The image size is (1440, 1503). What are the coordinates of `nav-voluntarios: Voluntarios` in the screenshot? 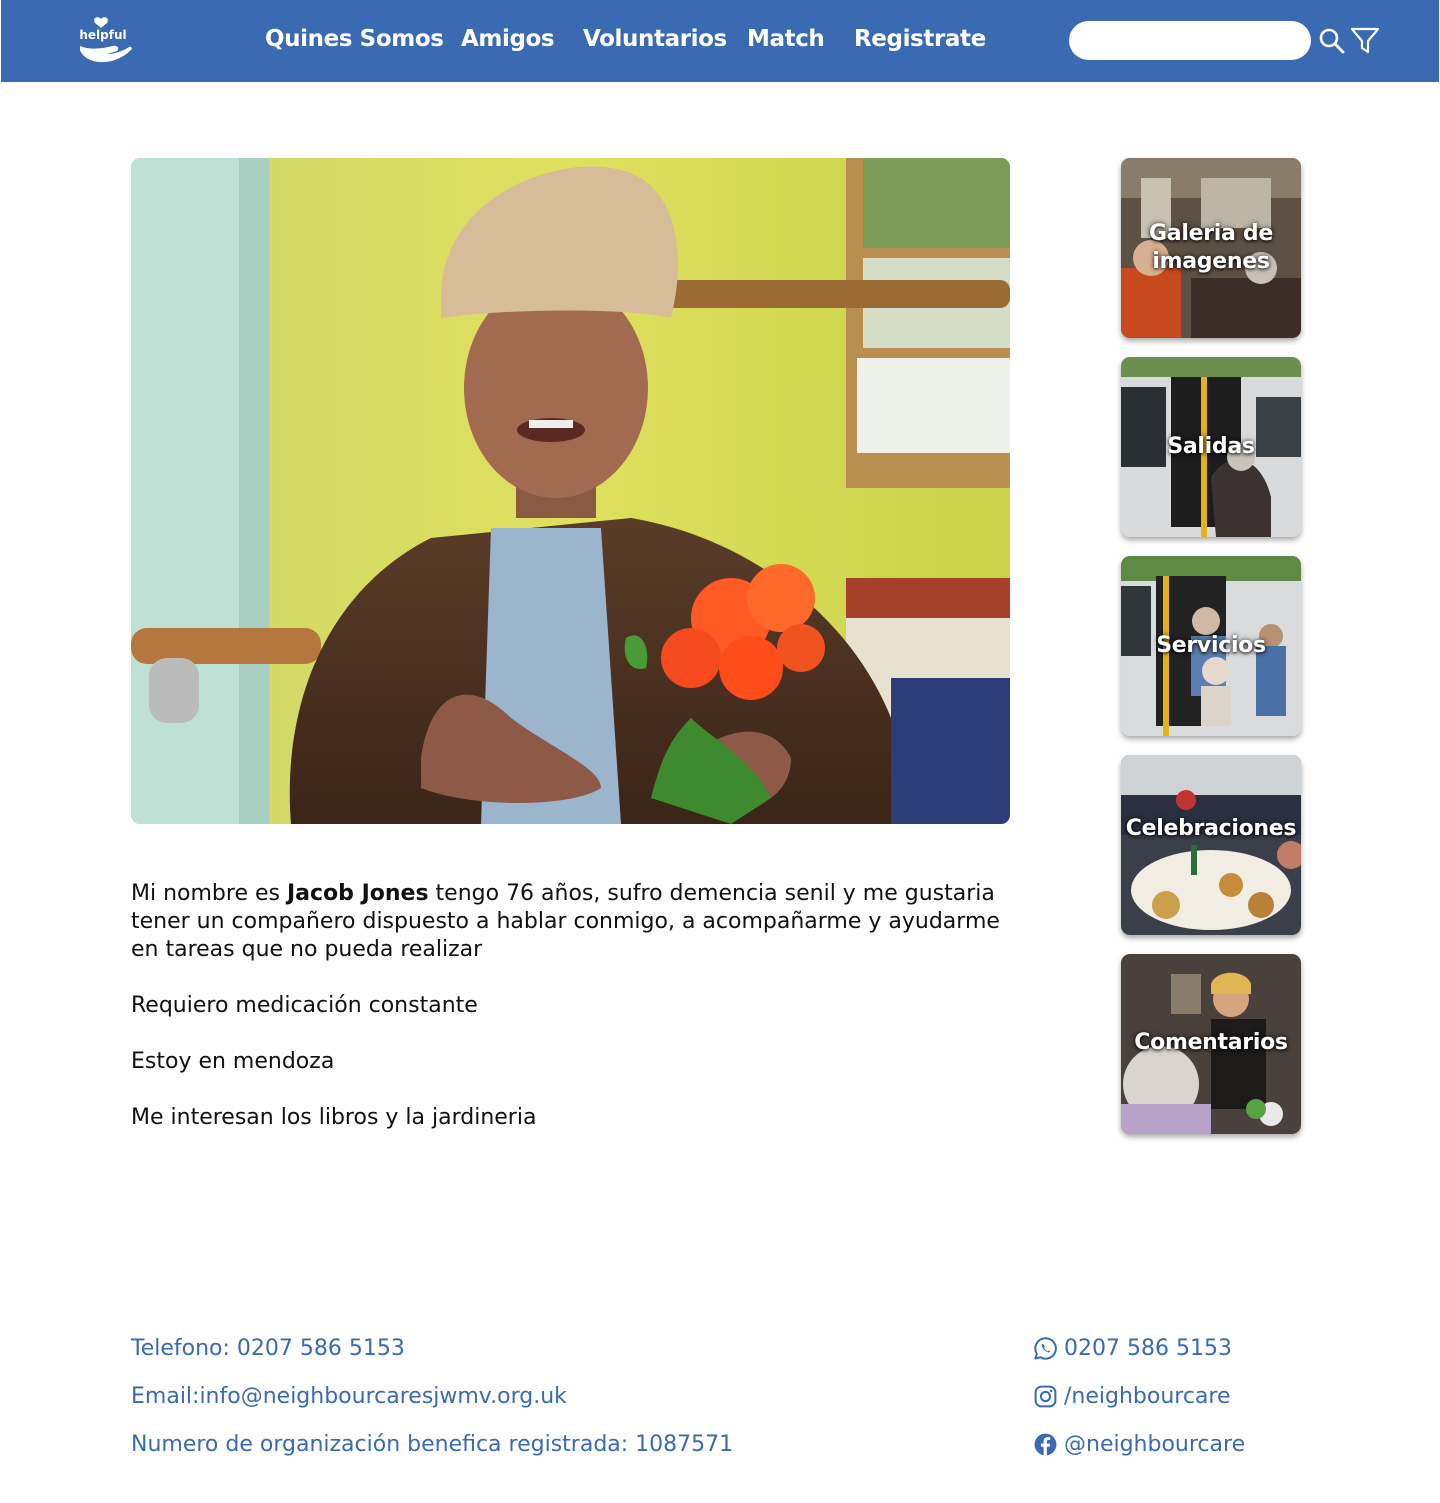 It's located at (655, 39).